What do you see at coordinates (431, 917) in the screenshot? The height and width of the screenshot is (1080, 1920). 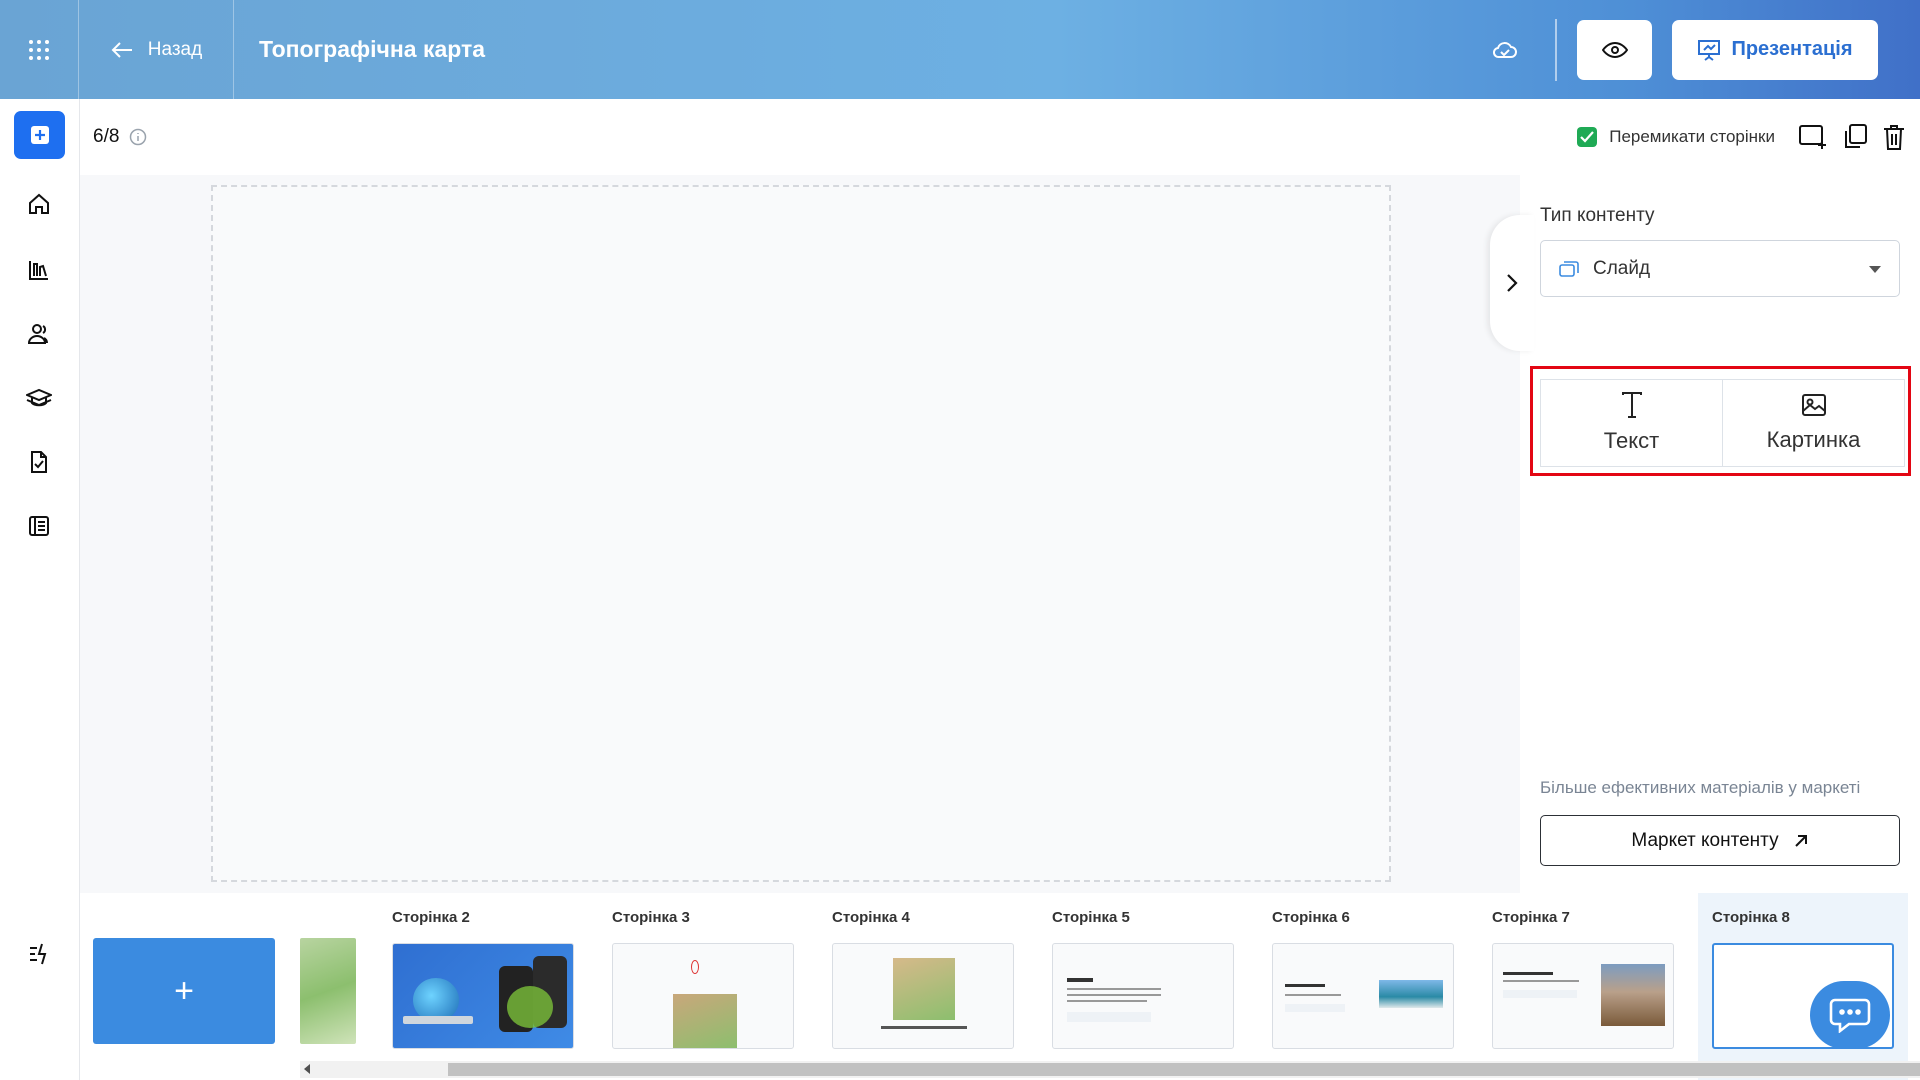 I see `thumbnail-label: Сторінка 2` at bounding box center [431, 917].